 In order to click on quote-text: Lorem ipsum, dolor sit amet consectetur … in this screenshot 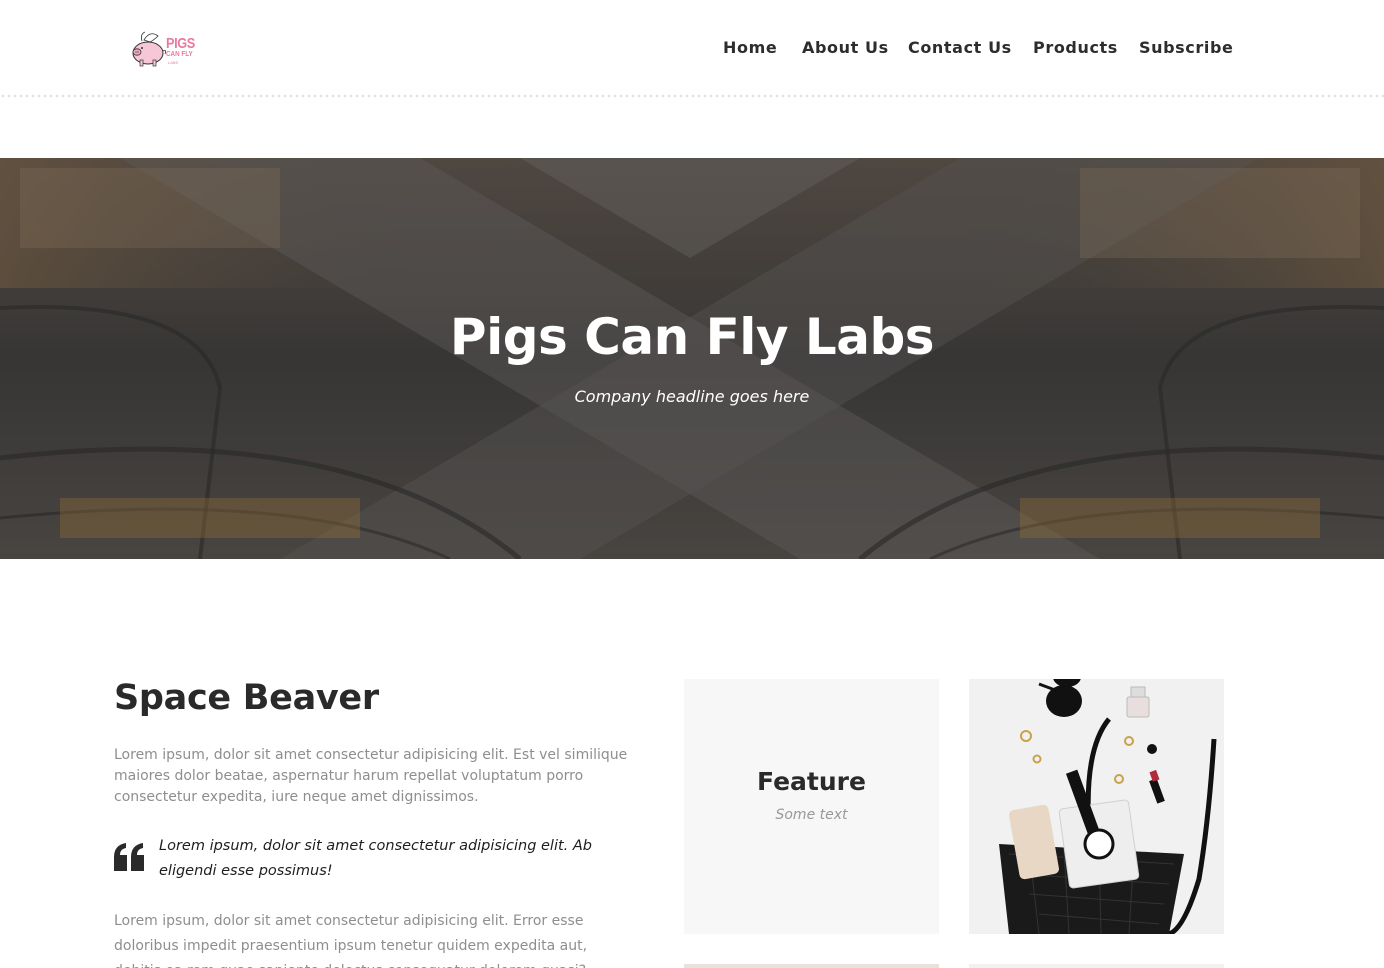, I will do `click(376, 858)`.